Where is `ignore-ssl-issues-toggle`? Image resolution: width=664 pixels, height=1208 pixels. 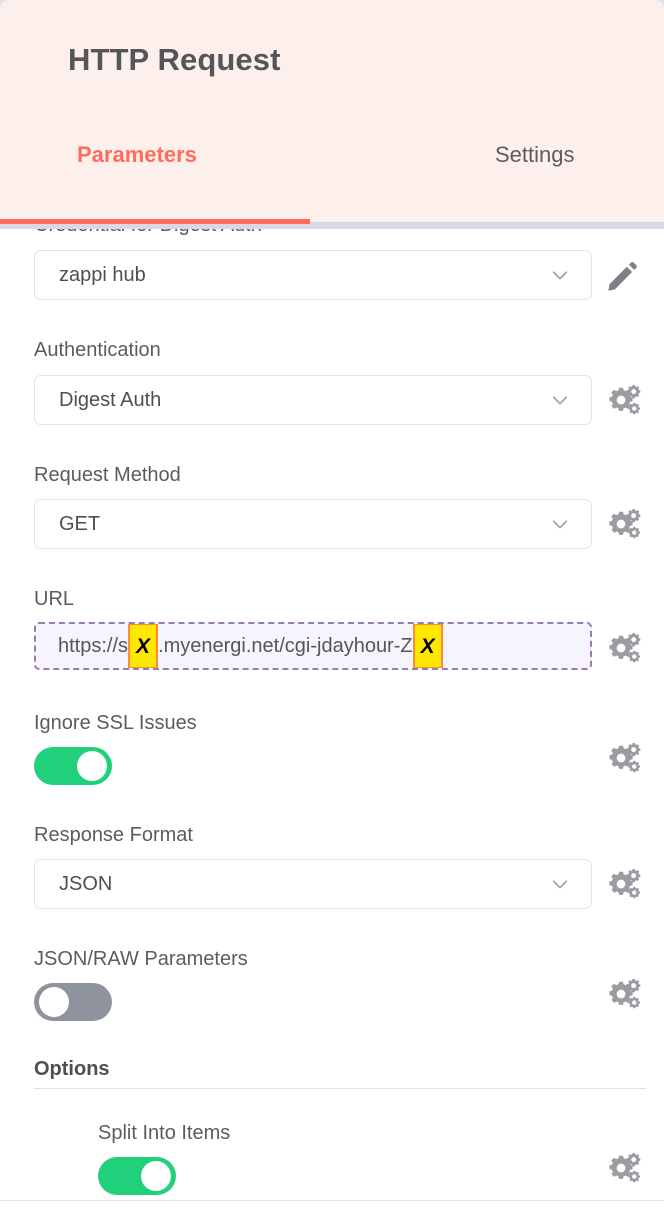
ignore-ssl-issues-toggle is located at coordinates (73, 766).